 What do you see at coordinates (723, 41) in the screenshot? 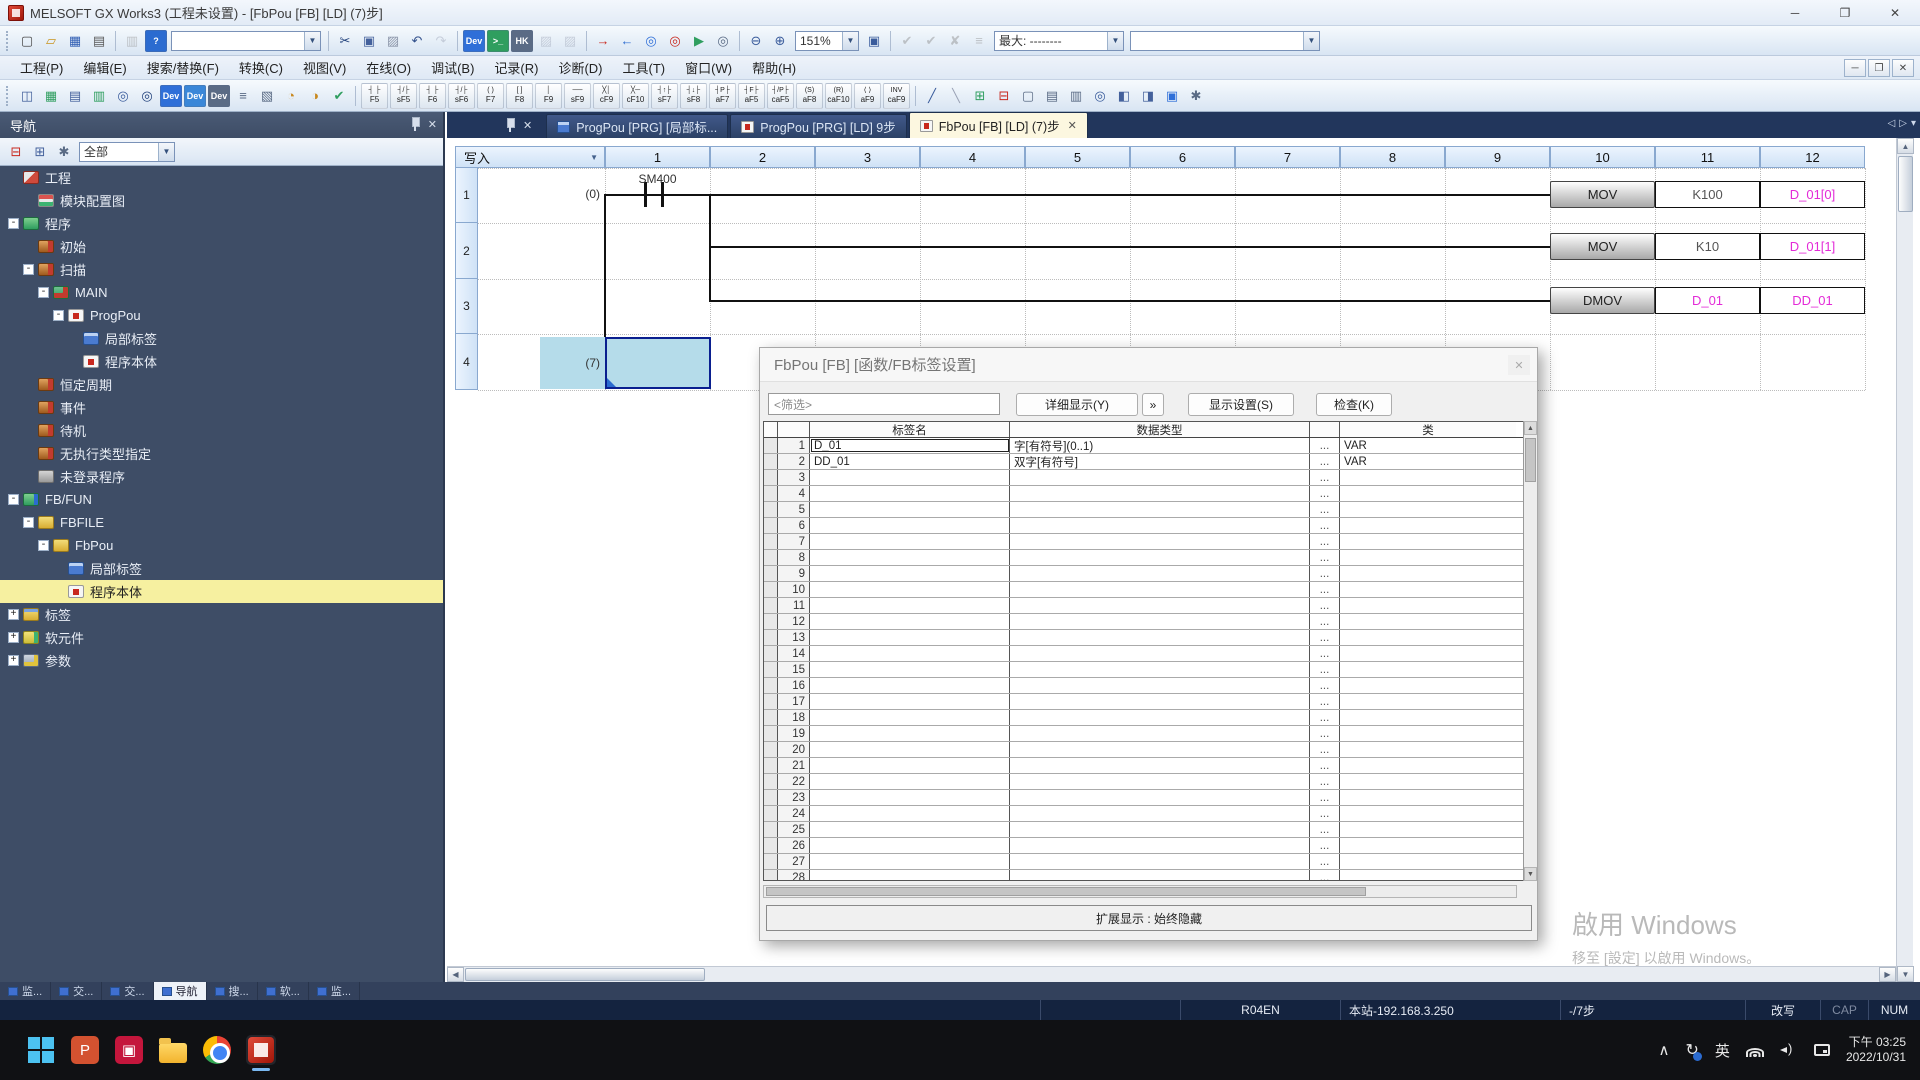
I see `monitor-stop-icon: ◎` at bounding box center [723, 41].